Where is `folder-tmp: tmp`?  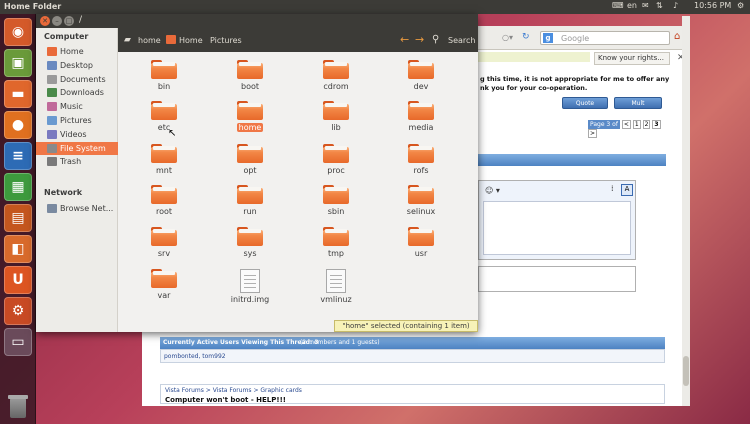
folder-tmp: tmp is located at coordinates (336, 242).